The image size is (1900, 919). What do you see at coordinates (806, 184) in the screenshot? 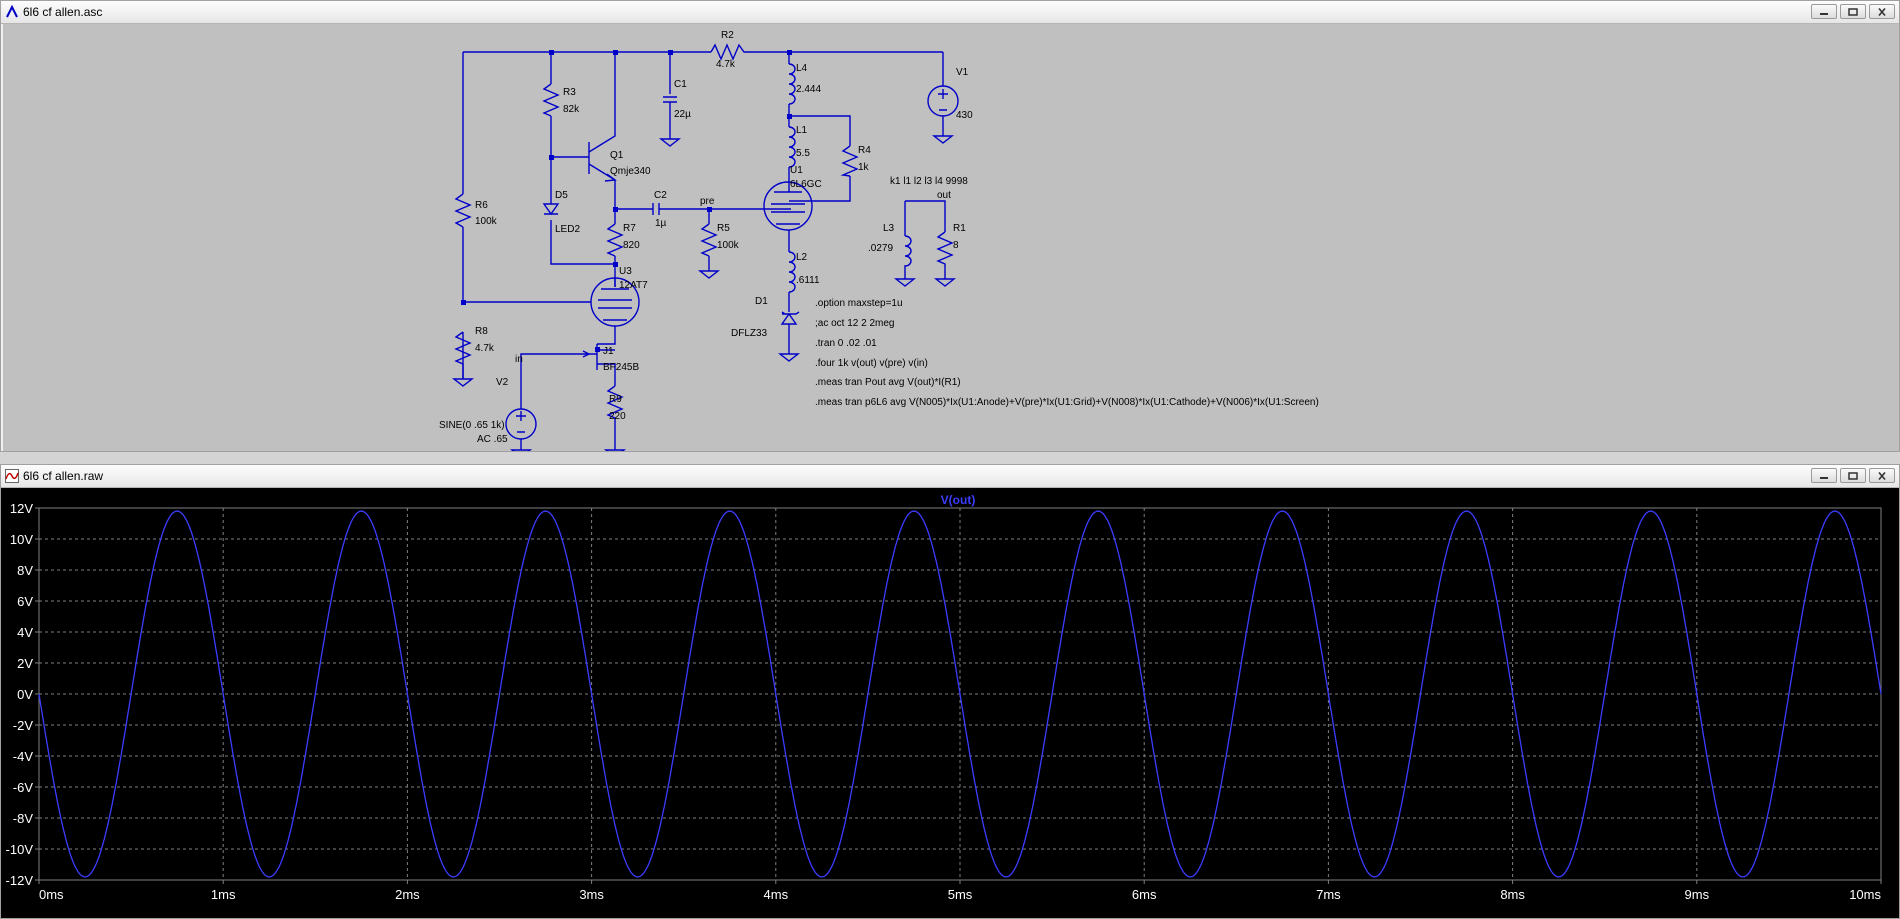
I see `u1-value: 6L6GC` at bounding box center [806, 184].